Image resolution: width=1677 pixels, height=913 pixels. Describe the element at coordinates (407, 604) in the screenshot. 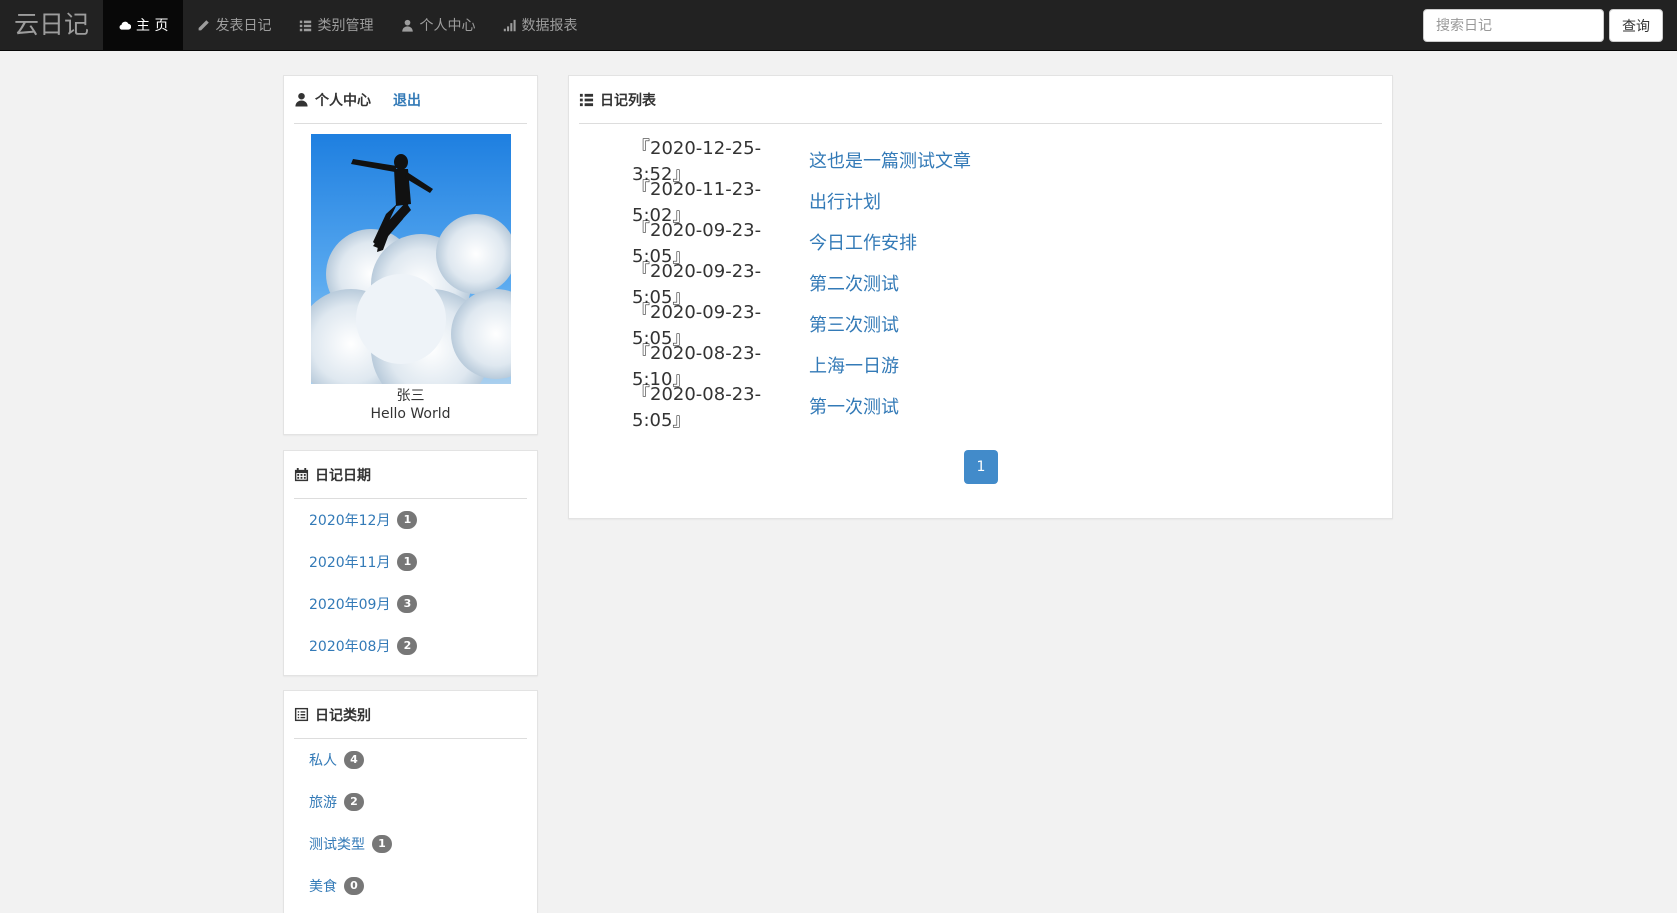

I see `count-badge: 3` at that location.